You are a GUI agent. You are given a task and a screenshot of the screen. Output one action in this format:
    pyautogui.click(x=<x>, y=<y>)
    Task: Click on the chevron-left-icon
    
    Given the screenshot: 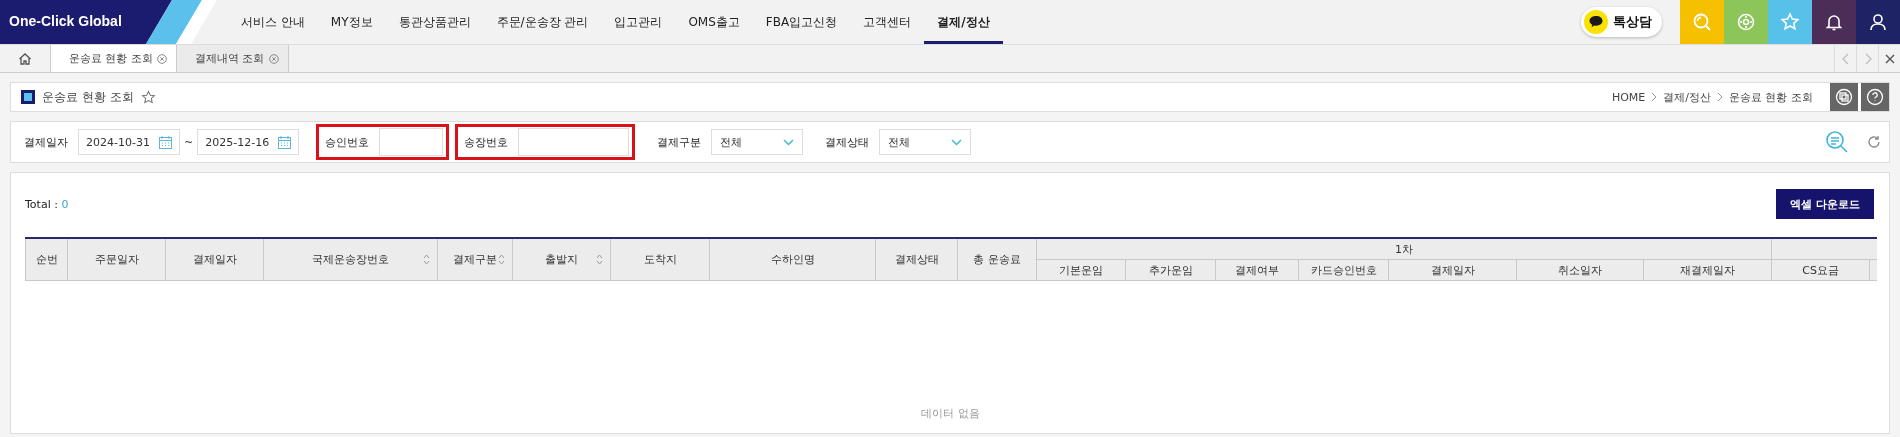 What is the action you would take?
    pyautogui.click(x=1845, y=58)
    